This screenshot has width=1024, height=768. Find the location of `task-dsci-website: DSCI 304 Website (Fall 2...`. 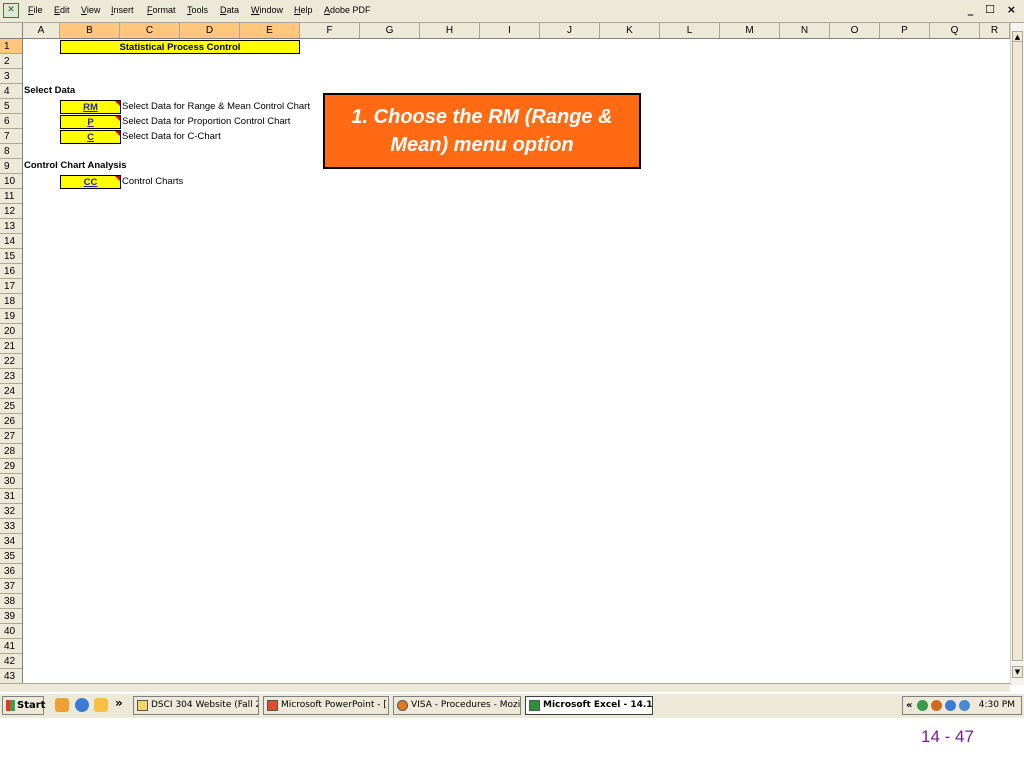

task-dsci-website: DSCI 304 Website (Fall 2... is located at coordinates (196, 705).